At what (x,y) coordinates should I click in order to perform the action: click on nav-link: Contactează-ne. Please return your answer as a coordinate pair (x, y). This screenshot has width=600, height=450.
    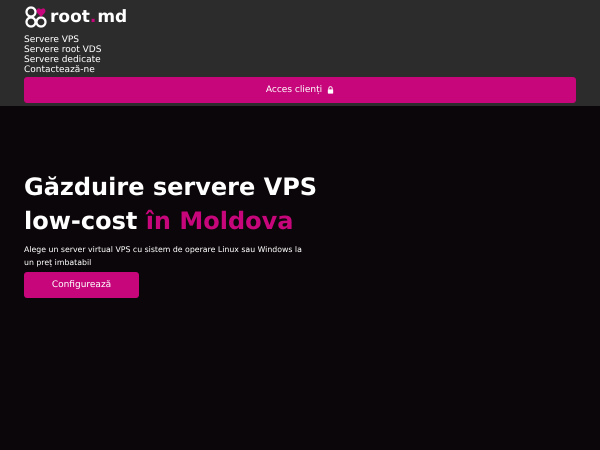
    Looking at the image, I should click on (59, 70).